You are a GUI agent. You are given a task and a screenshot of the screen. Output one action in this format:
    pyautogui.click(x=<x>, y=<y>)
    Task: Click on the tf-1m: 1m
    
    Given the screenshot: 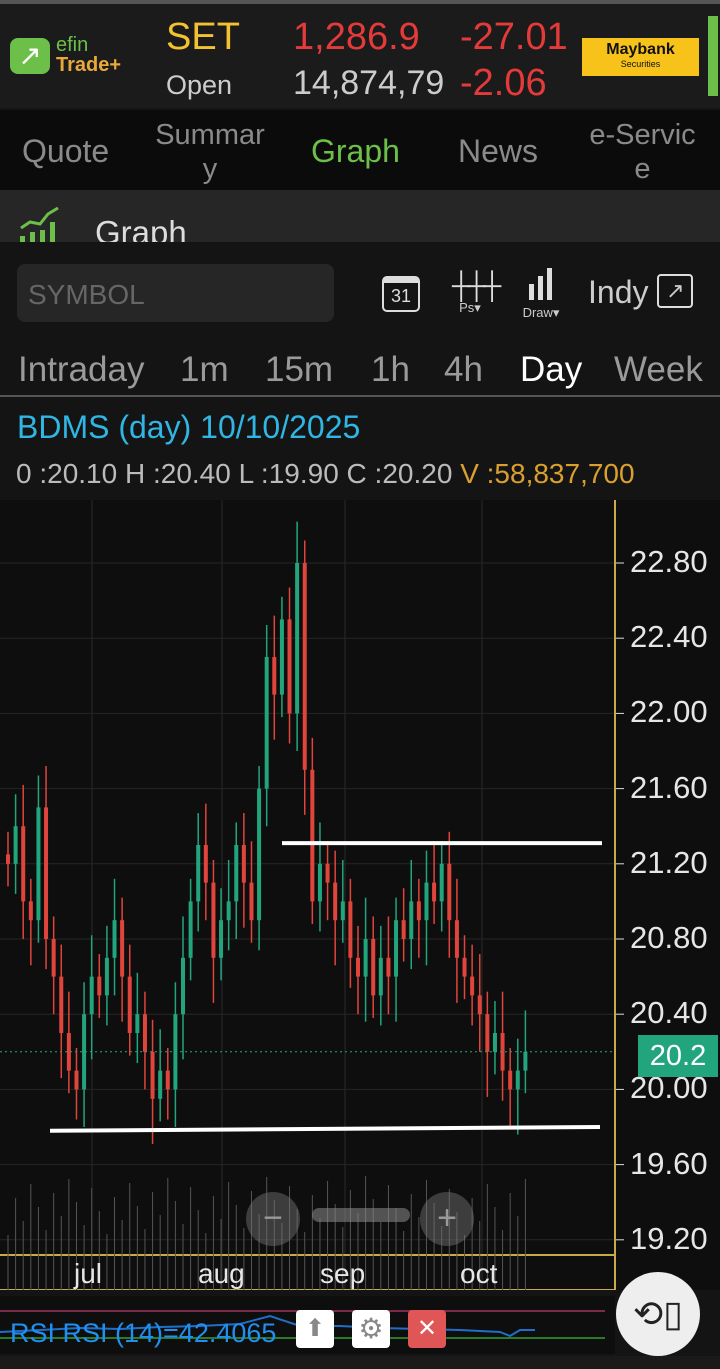 What is the action you would take?
    pyautogui.click(x=204, y=370)
    